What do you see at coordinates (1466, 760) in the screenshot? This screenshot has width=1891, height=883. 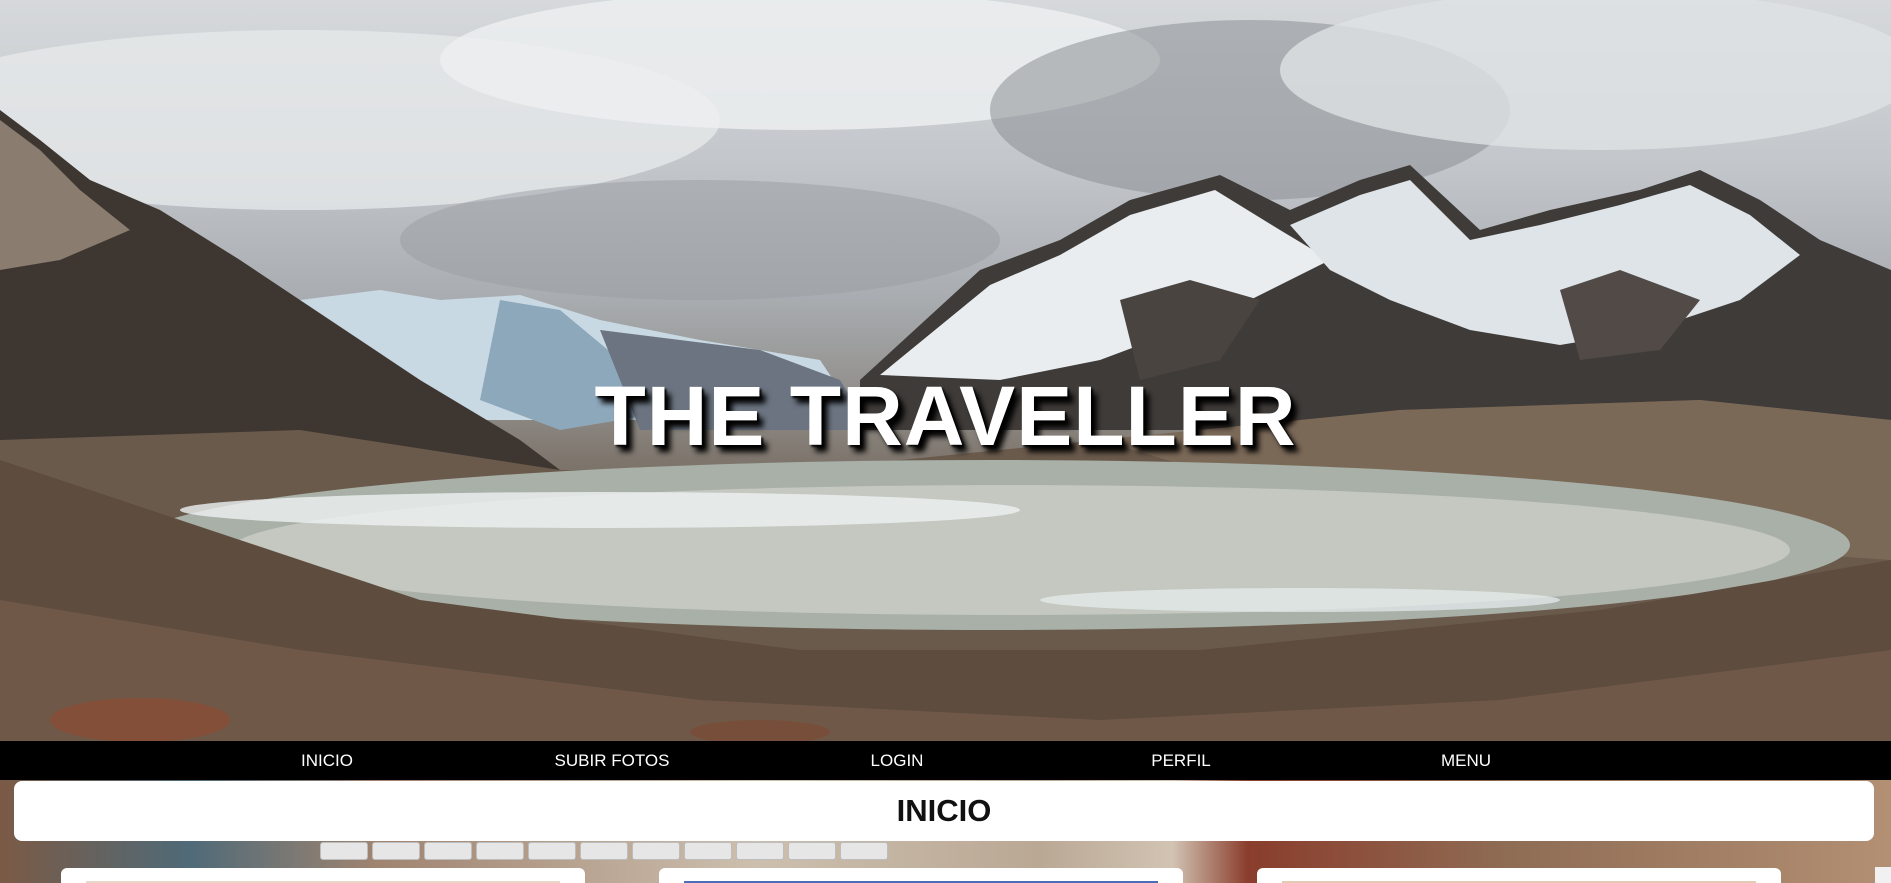 I see `nav-link-menu: MENU` at bounding box center [1466, 760].